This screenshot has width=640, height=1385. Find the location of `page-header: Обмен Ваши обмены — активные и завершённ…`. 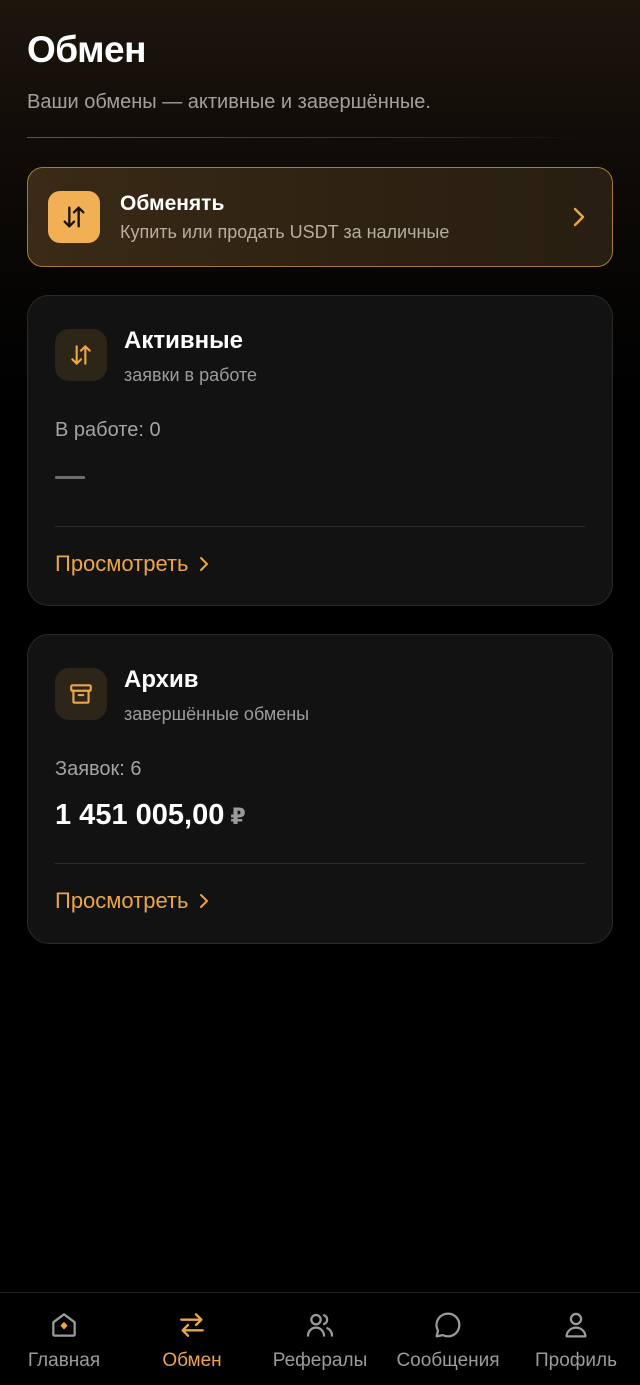

page-header: Обмен Ваши обмены — активные и завершённ… is located at coordinates (320, 71).